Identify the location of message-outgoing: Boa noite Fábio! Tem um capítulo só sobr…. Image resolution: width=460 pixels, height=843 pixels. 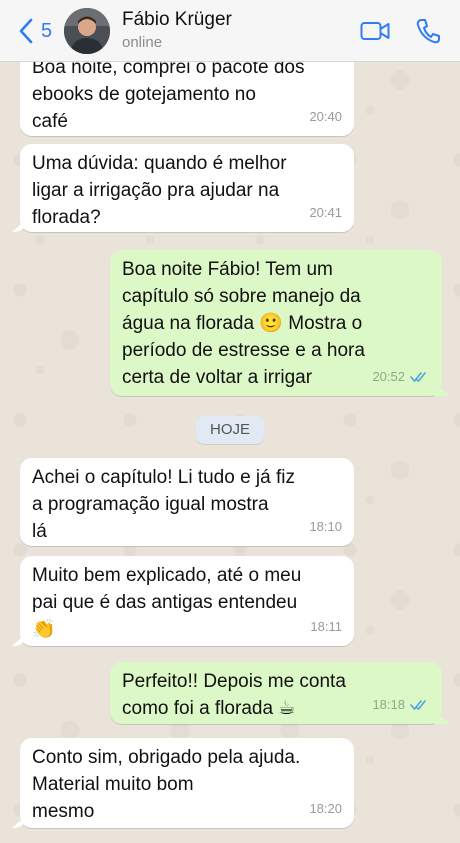
(276, 323).